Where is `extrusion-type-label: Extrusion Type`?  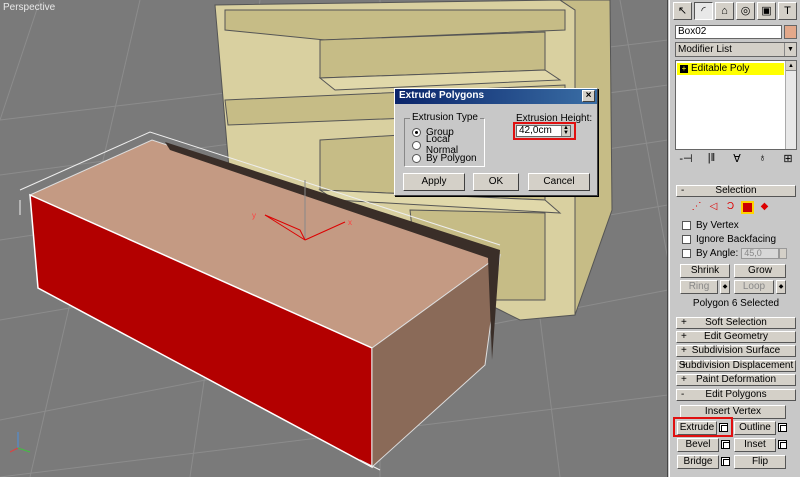 extrusion-type-label: Extrusion Type is located at coordinates (445, 117).